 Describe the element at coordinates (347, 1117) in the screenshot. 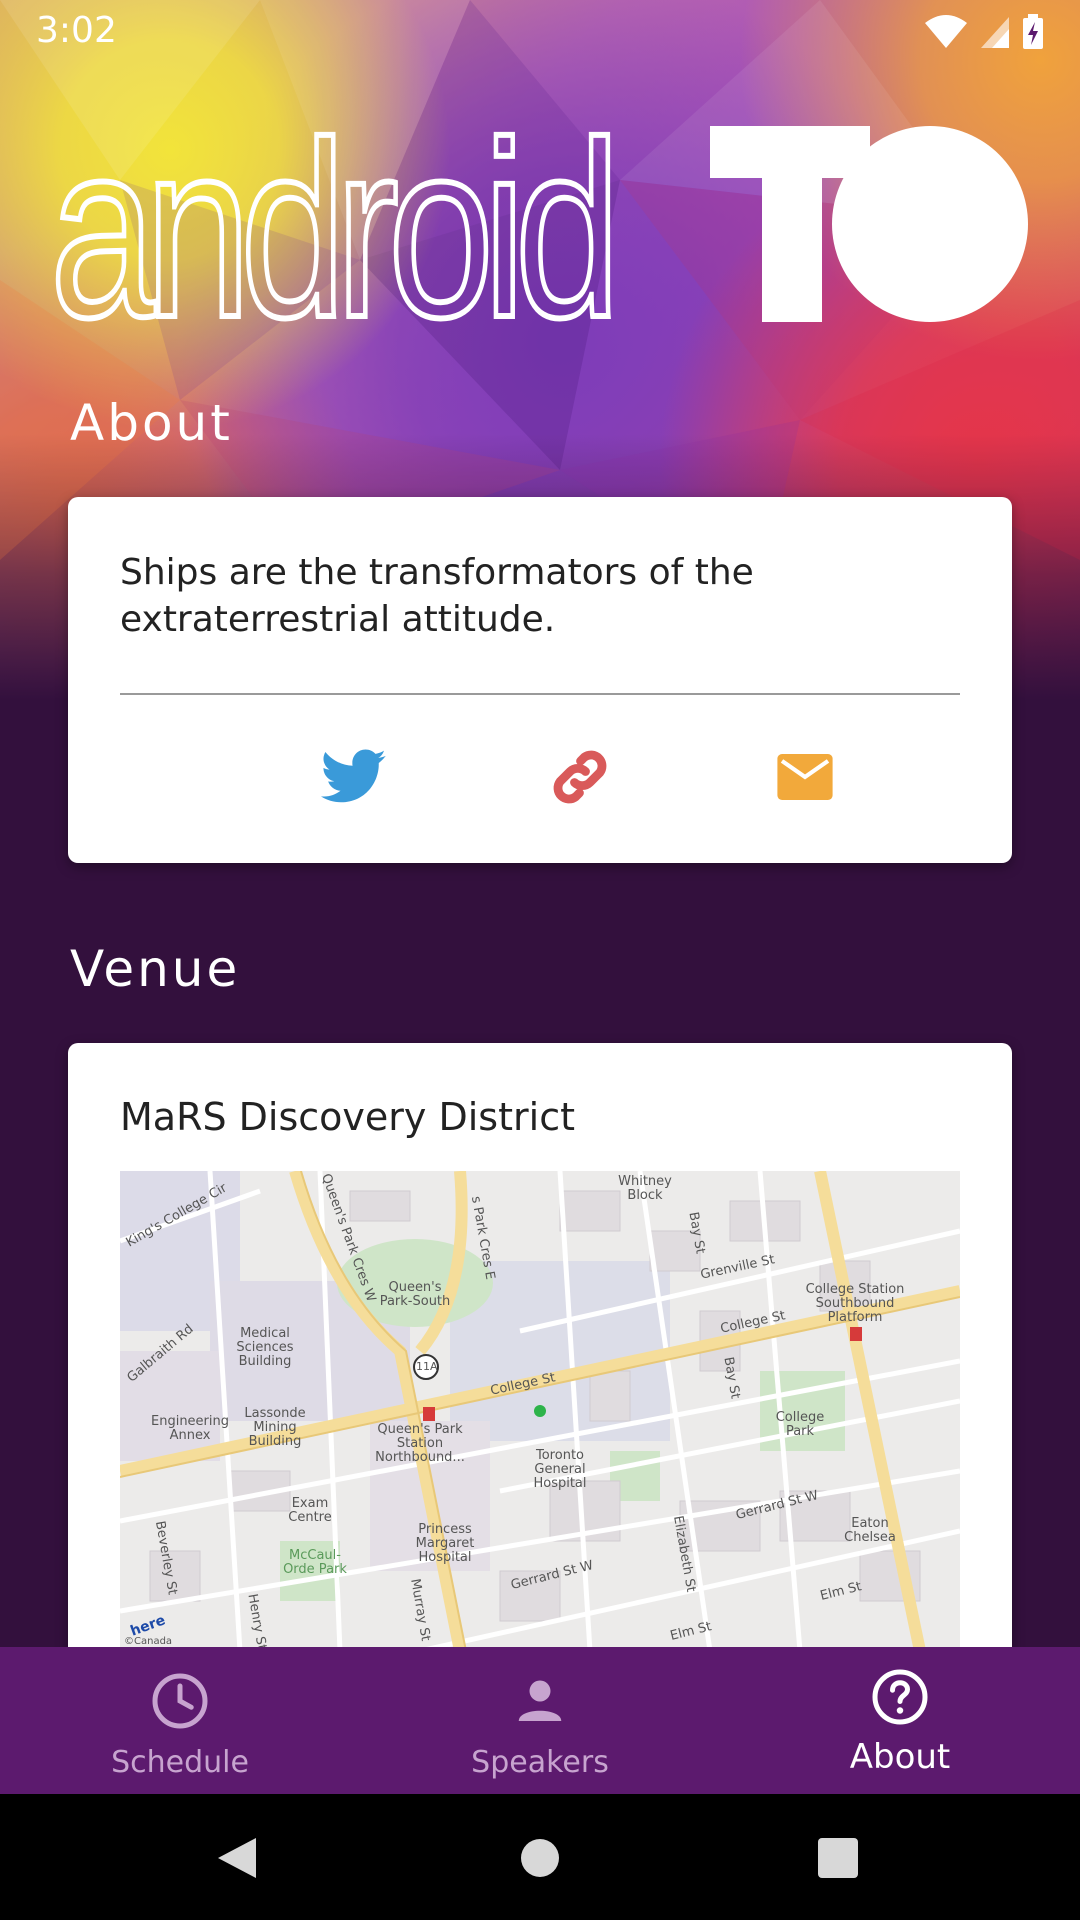

I see `venue-name: MaRS Discovery District` at that location.